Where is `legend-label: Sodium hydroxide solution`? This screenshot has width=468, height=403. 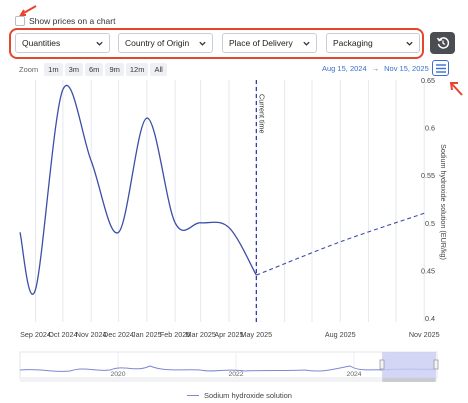 legend-label: Sodium hydroxide solution is located at coordinates (248, 395).